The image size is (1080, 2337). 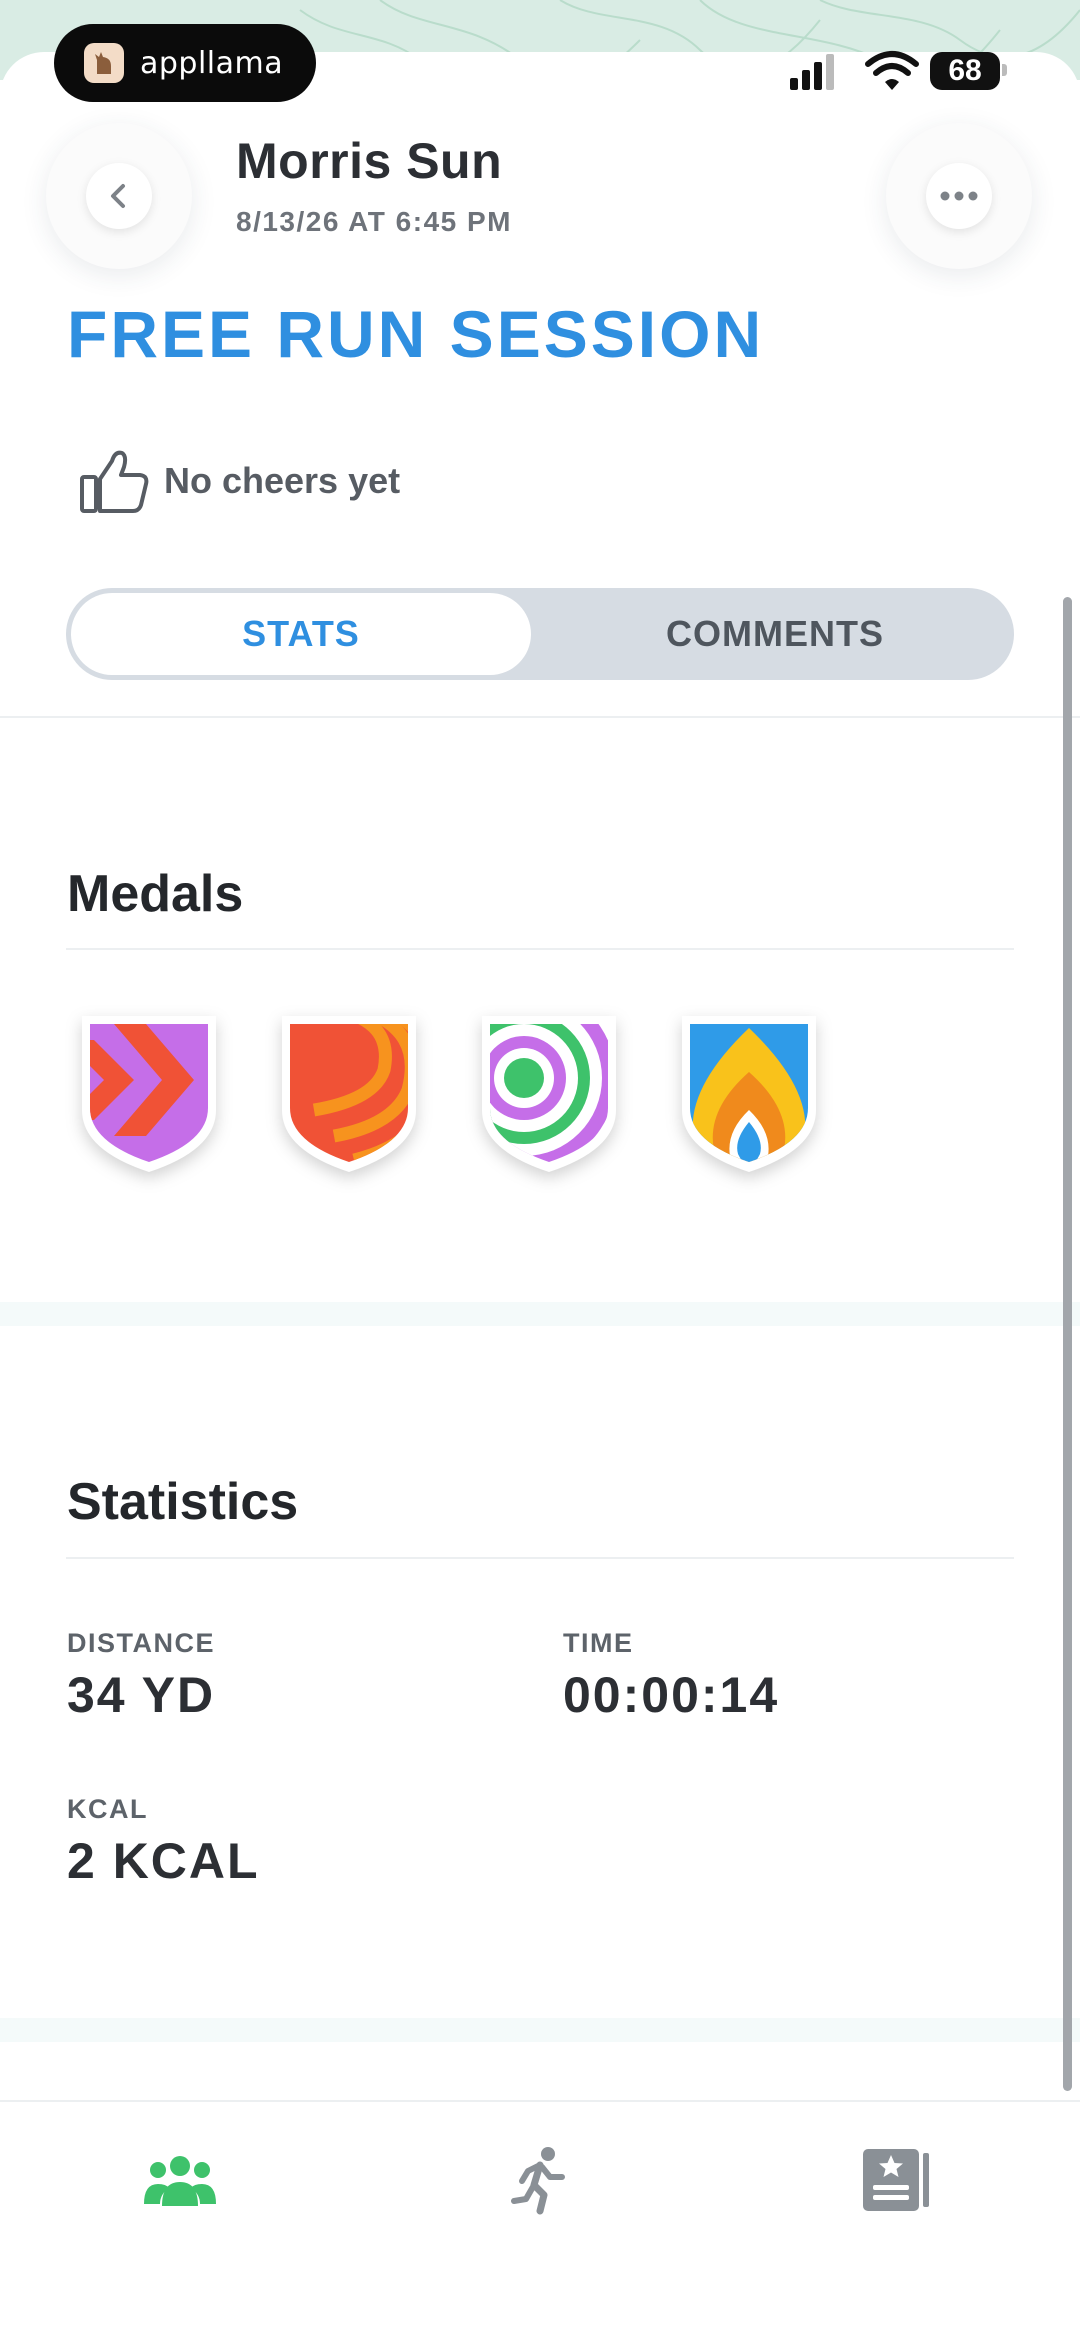 I want to click on back-button, so click(x=119, y=196).